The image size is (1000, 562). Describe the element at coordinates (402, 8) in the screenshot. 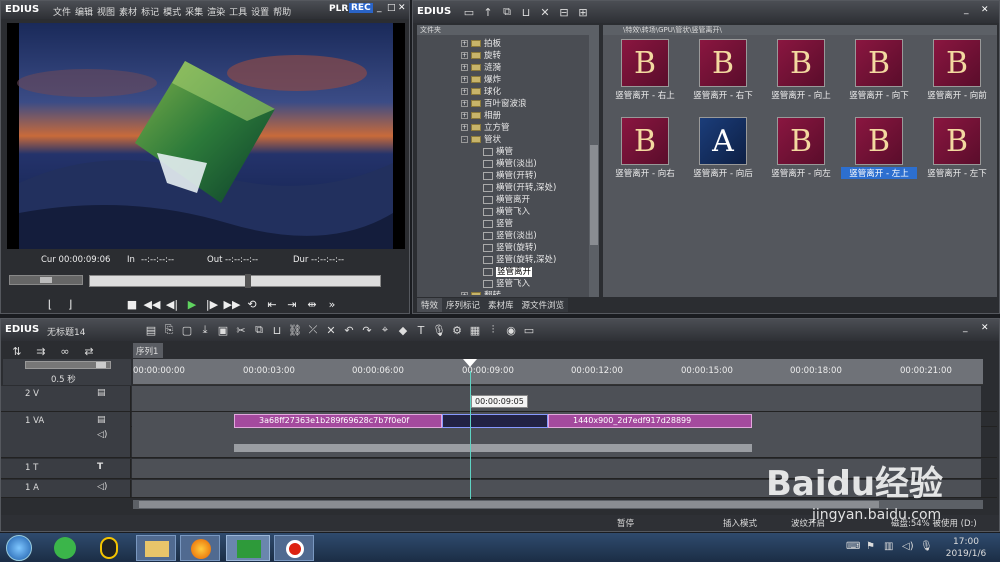

I see `close-icon: ✕` at that location.